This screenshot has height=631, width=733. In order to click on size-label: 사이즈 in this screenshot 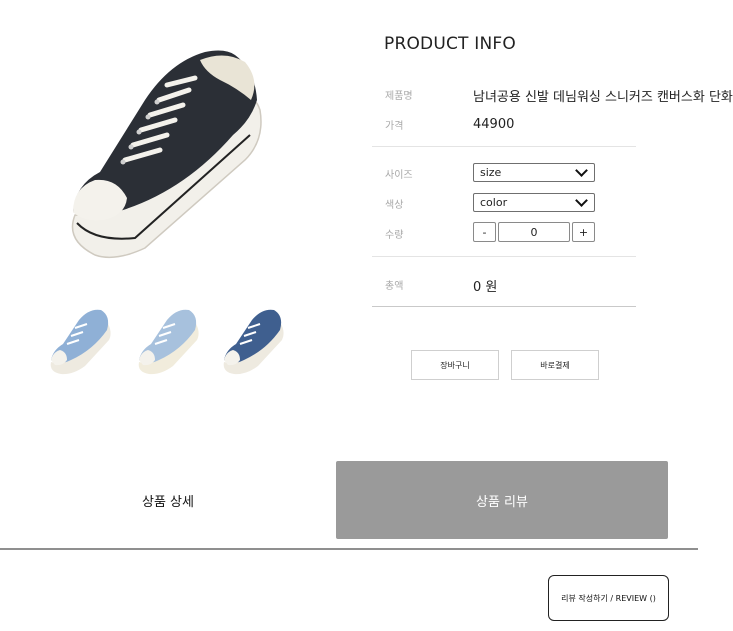, I will do `click(399, 175)`.